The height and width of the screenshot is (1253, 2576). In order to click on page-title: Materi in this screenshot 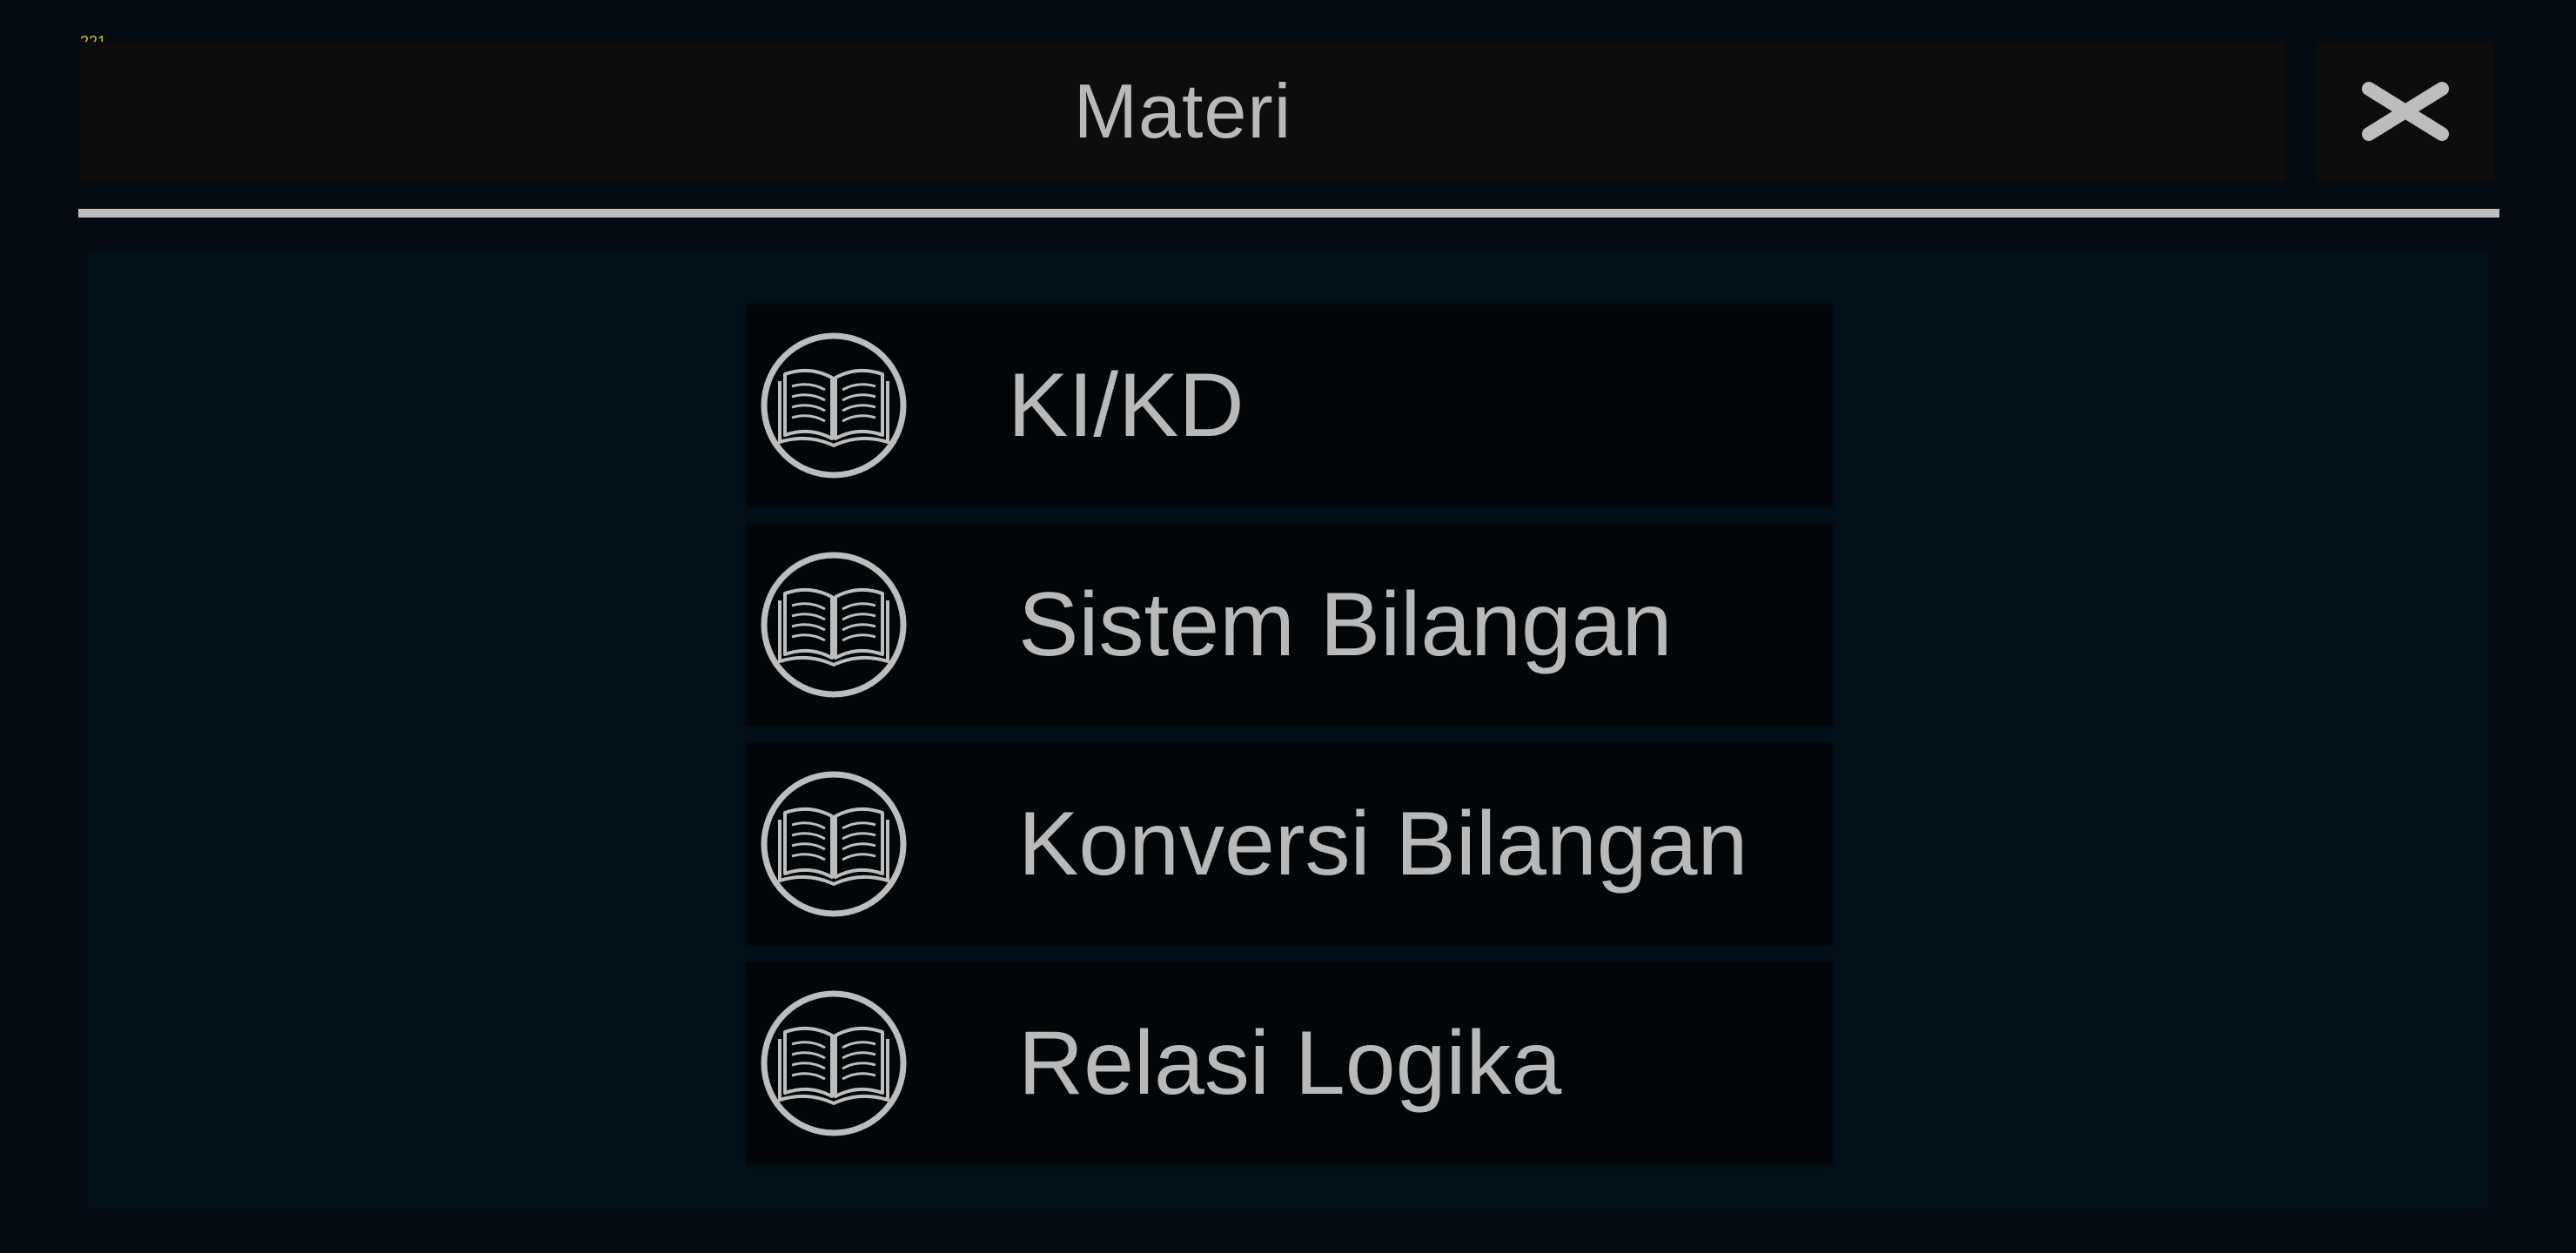, I will do `click(1182, 111)`.